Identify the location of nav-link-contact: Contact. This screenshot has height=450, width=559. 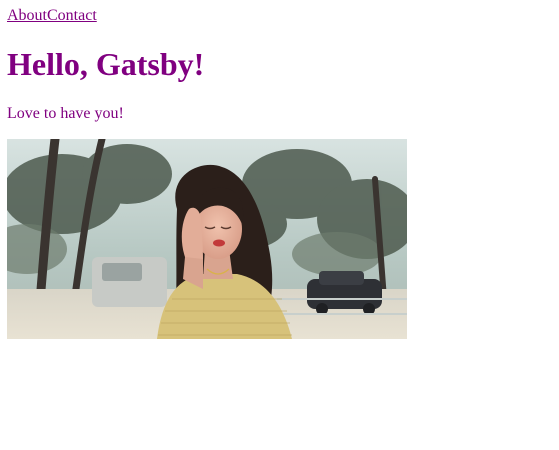
(72, 15).